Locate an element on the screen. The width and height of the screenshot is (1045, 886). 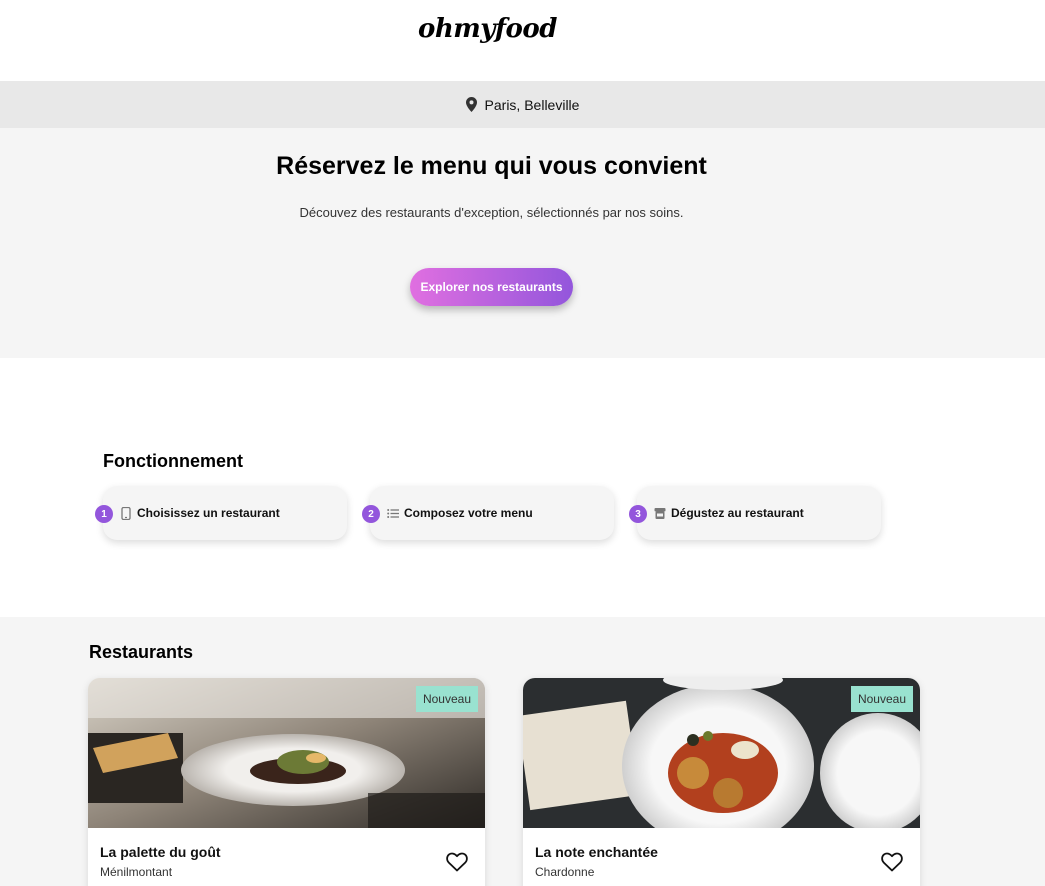
site-header: ohmyfood is located at coordinates (522, 40).